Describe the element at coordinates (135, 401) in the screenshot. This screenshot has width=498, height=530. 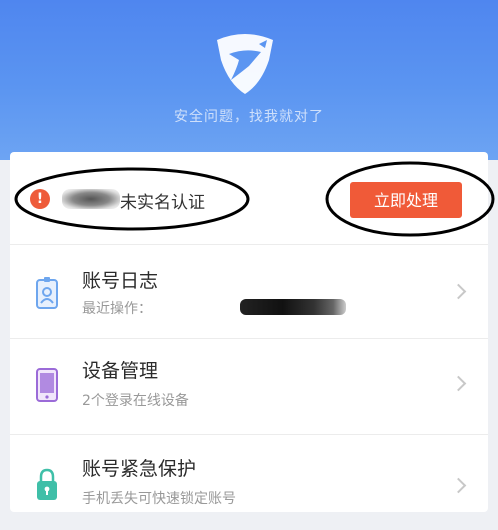
I see `item-subtitle: 2个登录在线设备` at that location.